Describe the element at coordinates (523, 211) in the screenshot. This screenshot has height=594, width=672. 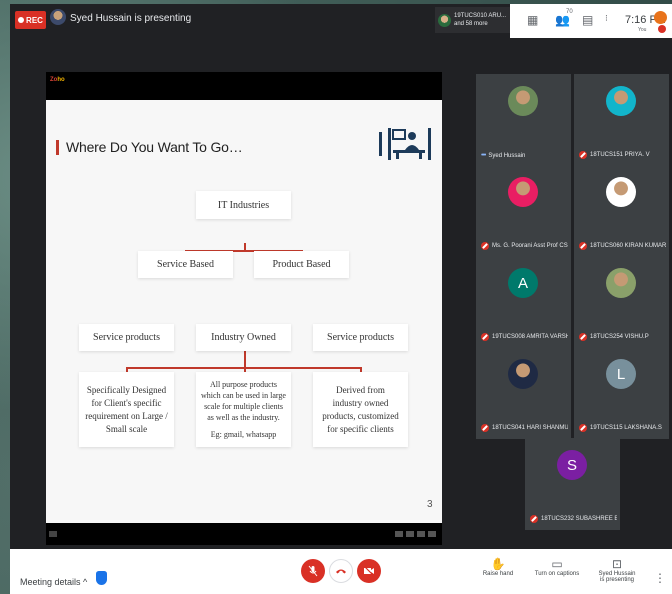
I see `participant-tile: Ms. G. Poorani Asst Prof CSE` at that location.